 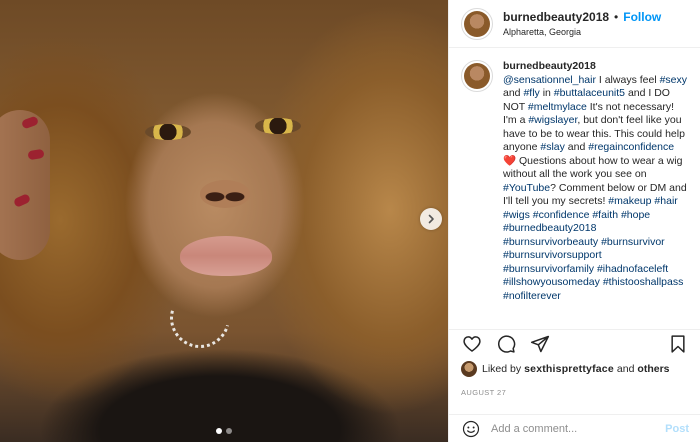 I want to click on liker-username: sexthisprettyface, so click(x=569, y=369).